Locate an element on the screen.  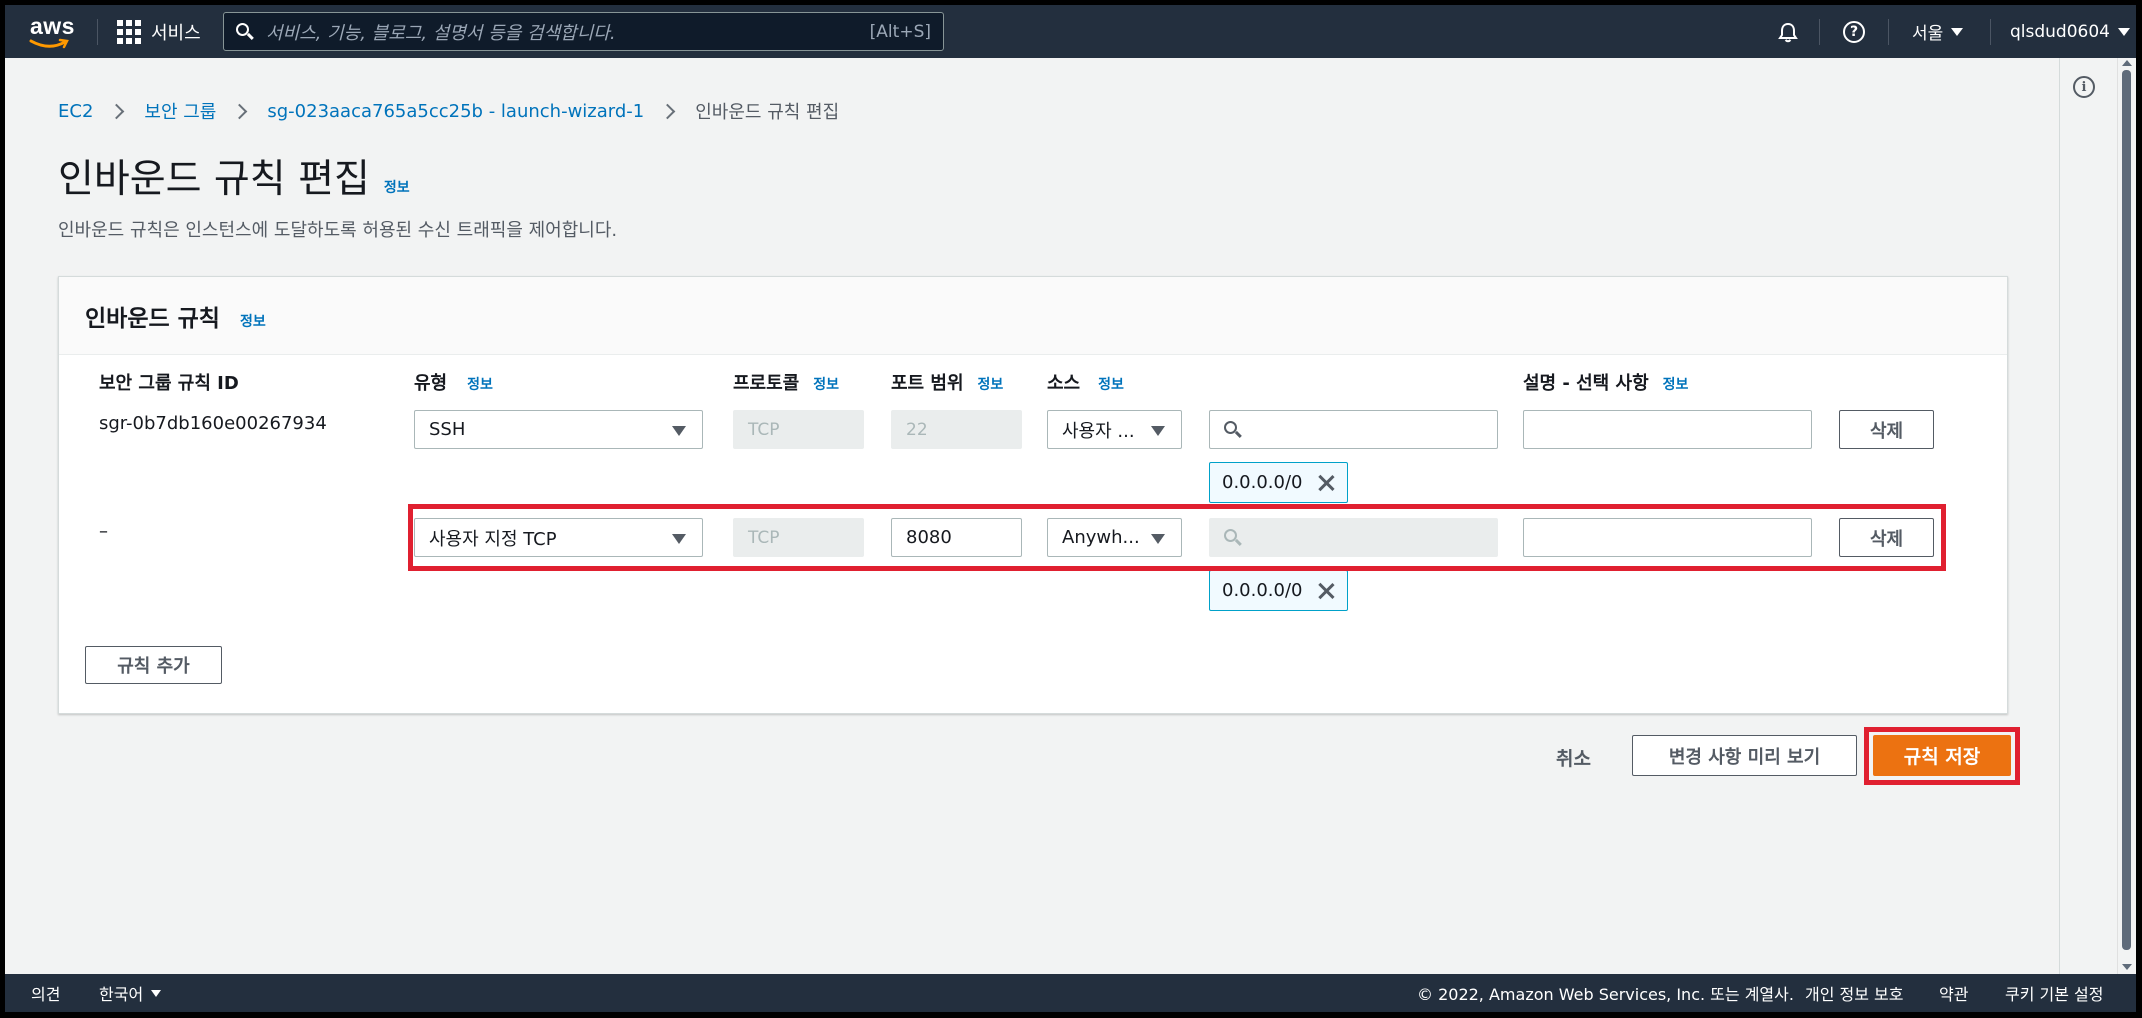
rule-id-1: sgr-0b7db160e00267934 is located at coordinates (213, 423).